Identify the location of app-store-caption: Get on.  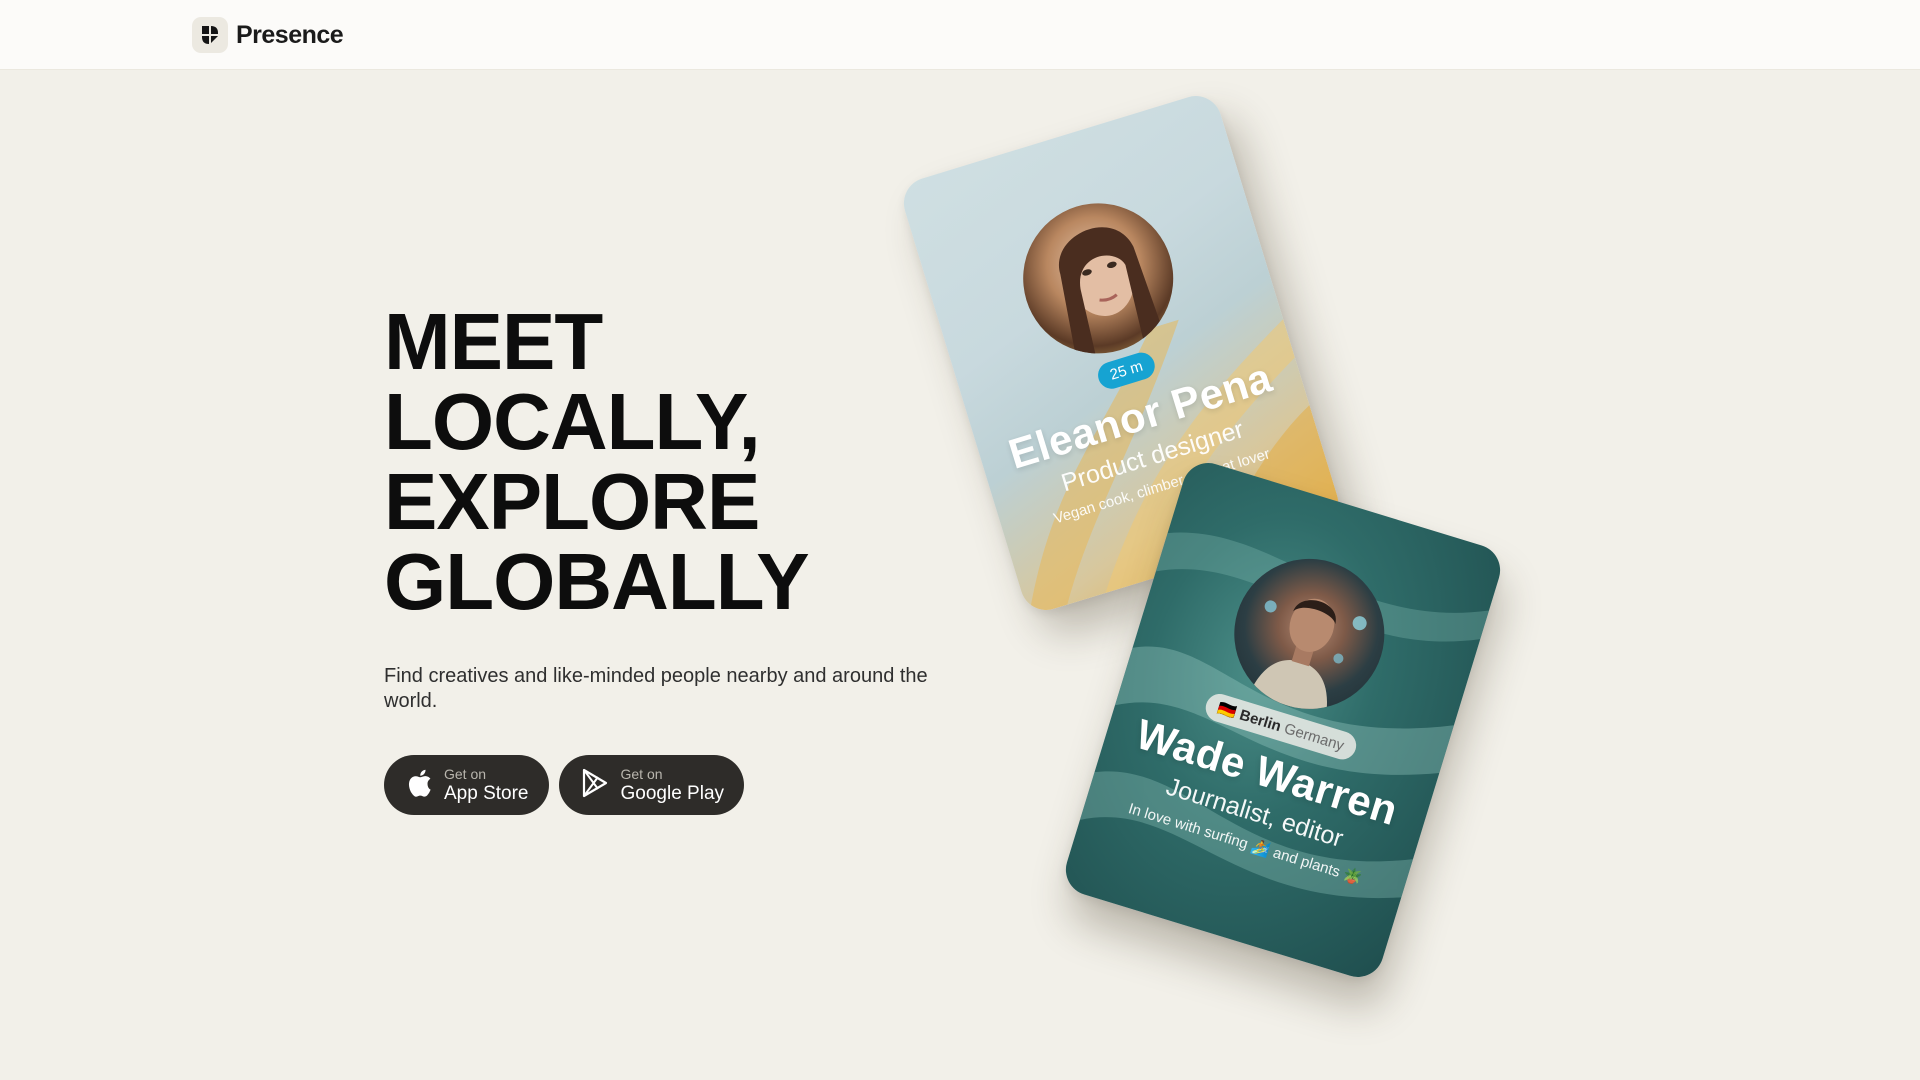
(465, 774).